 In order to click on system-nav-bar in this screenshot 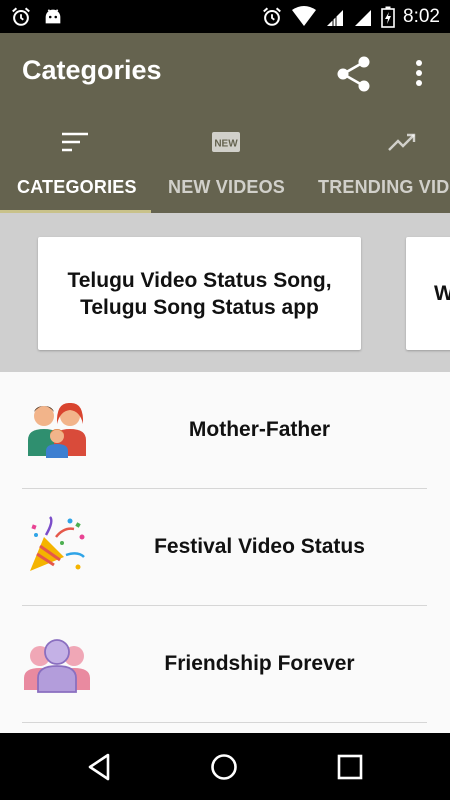, I will do `click(225, 766)`.